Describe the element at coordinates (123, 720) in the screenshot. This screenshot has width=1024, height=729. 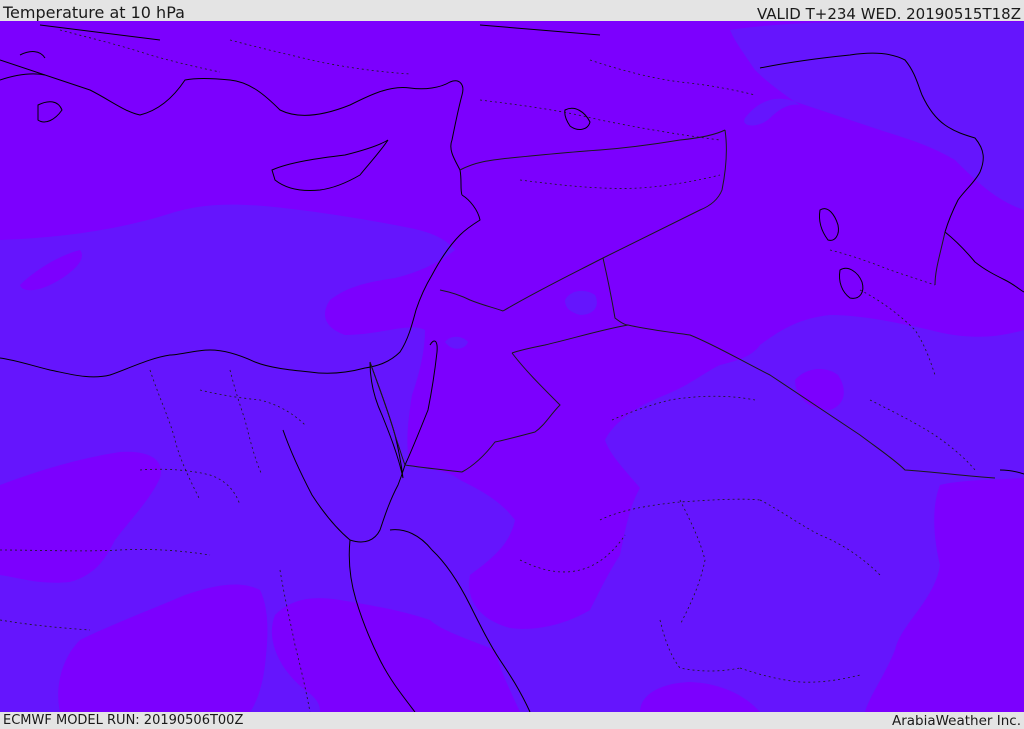
I see `model-run: ECMWF MODEL RUN: 20190506T00Z` at that location.